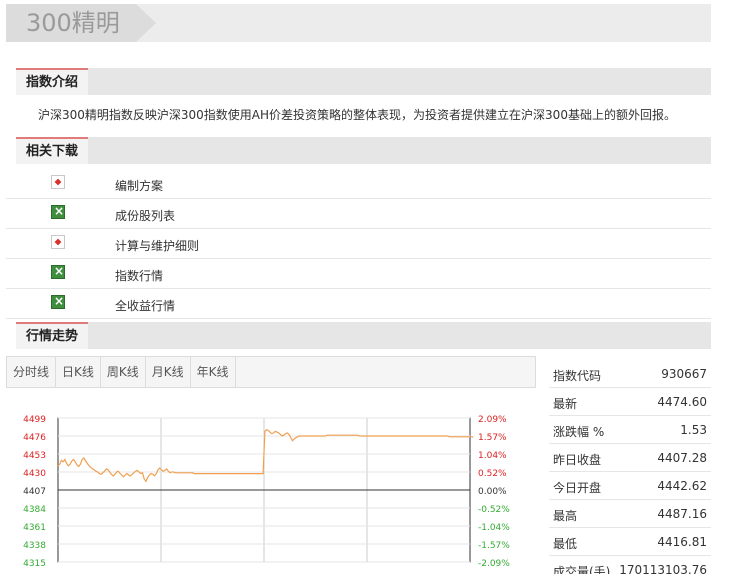 The image size is (729, 574). Describe the element at coordinates (630, 430) in the screenshot. I see `stat-row: 涨跌幅 % 1.53` at that location.